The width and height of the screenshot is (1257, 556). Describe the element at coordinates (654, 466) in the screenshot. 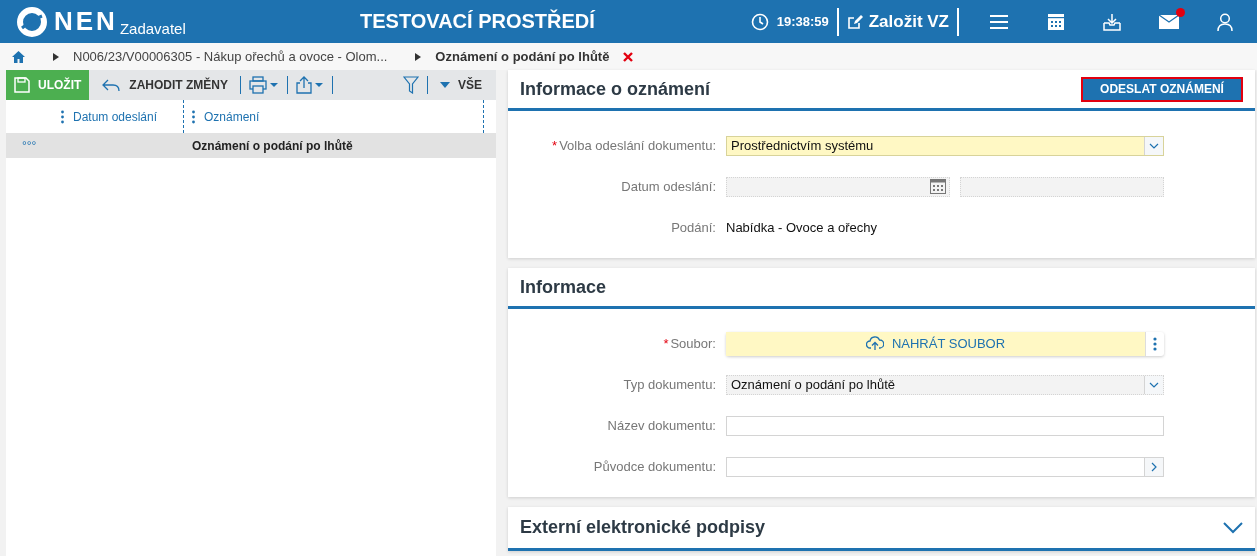

I see `field-label: Původce dokumentu:` at that location.